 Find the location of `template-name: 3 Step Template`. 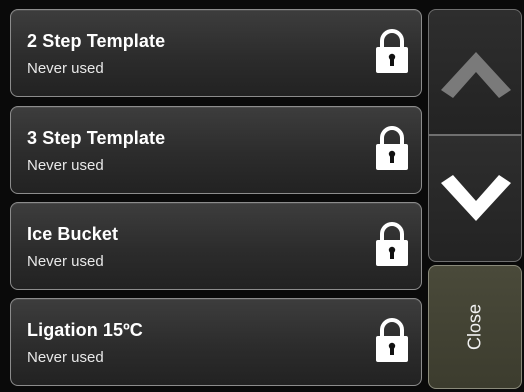

template-name: 3 Step Template is located at coordinates (96, 138).